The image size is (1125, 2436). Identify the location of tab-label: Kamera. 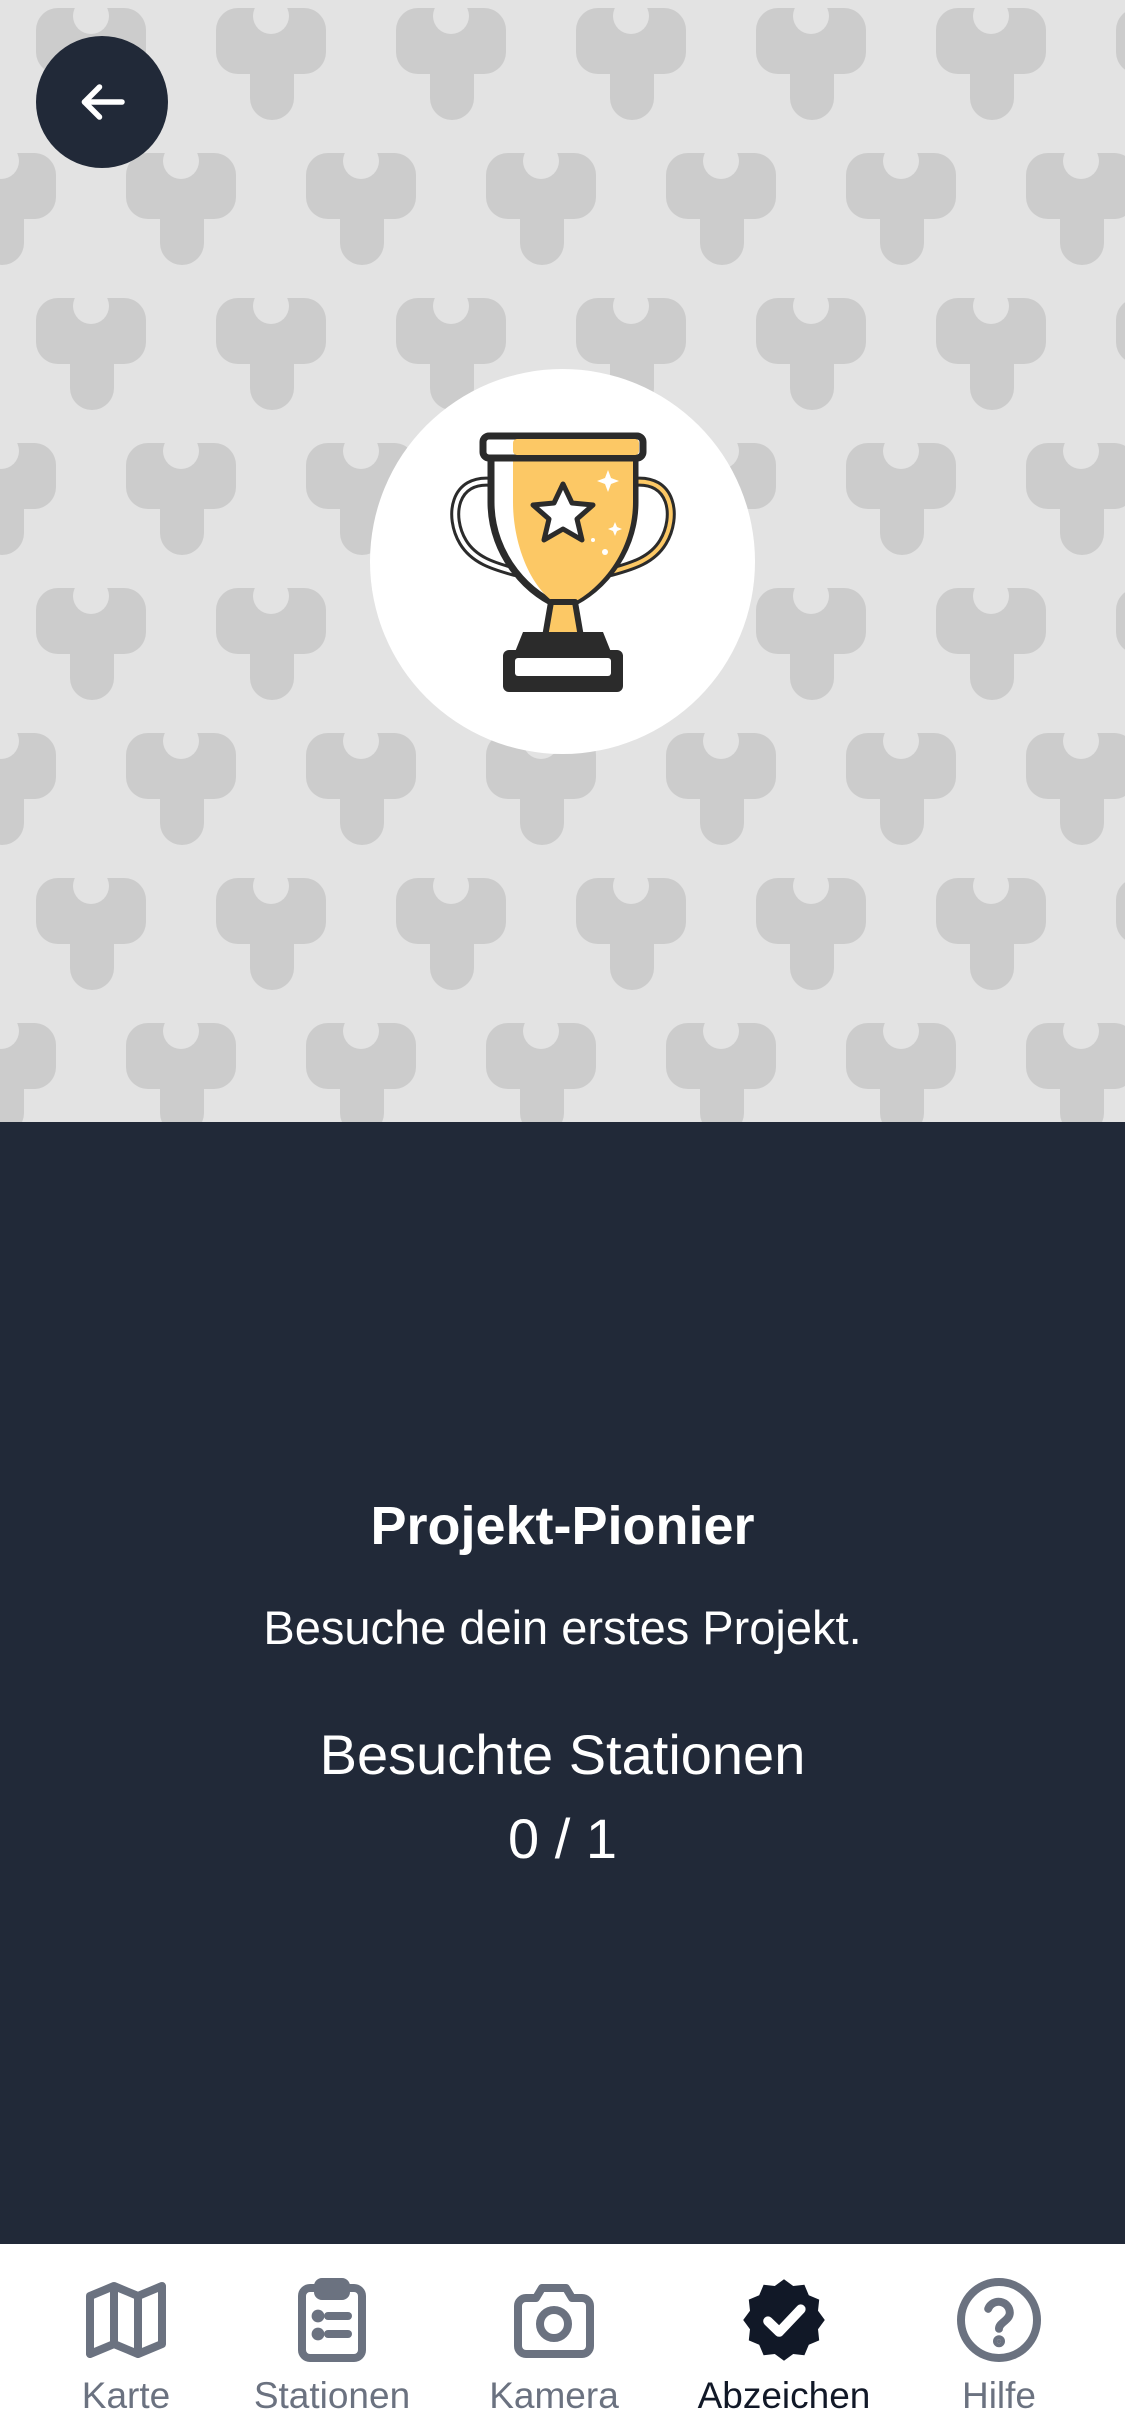
(554, 2395).